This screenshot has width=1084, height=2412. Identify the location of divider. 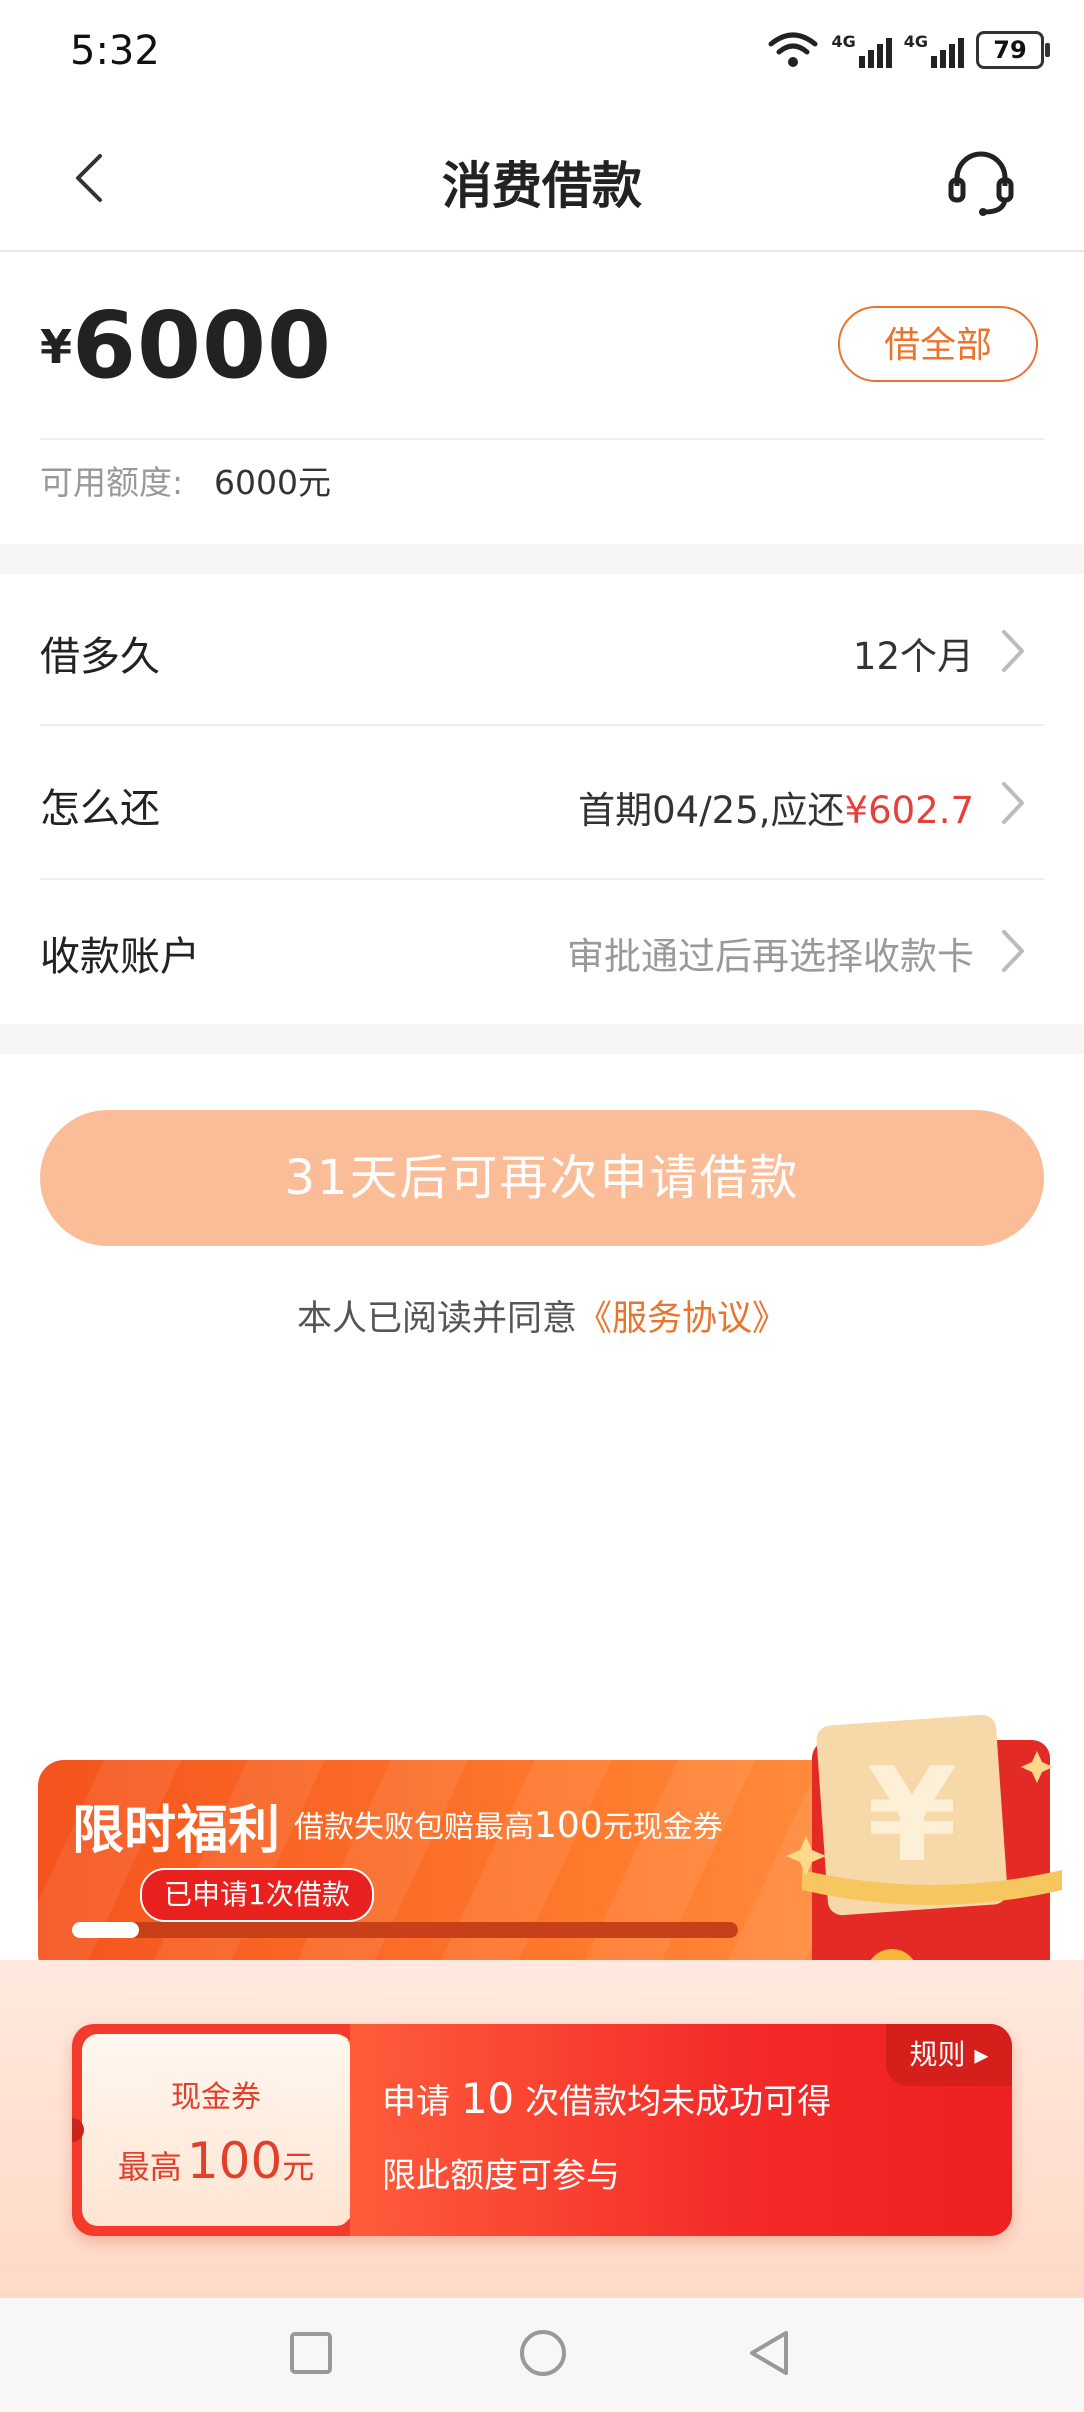
(542, 439).